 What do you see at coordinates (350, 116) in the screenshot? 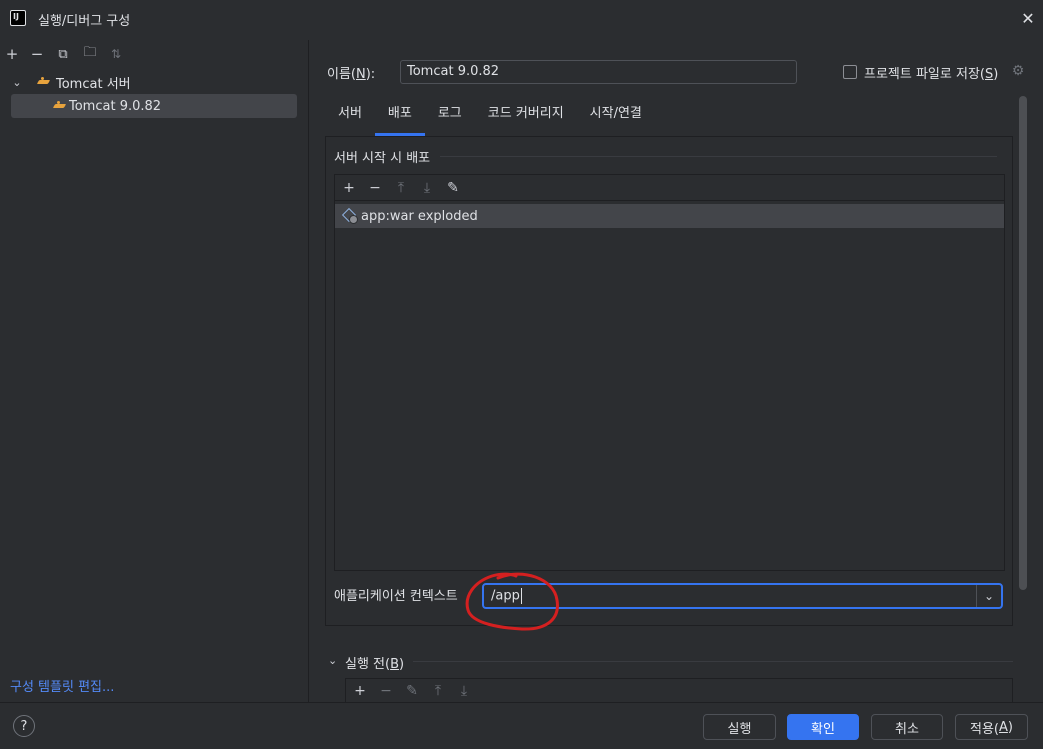
I see `tab-server: 서버` at bounding box center [350, 116].